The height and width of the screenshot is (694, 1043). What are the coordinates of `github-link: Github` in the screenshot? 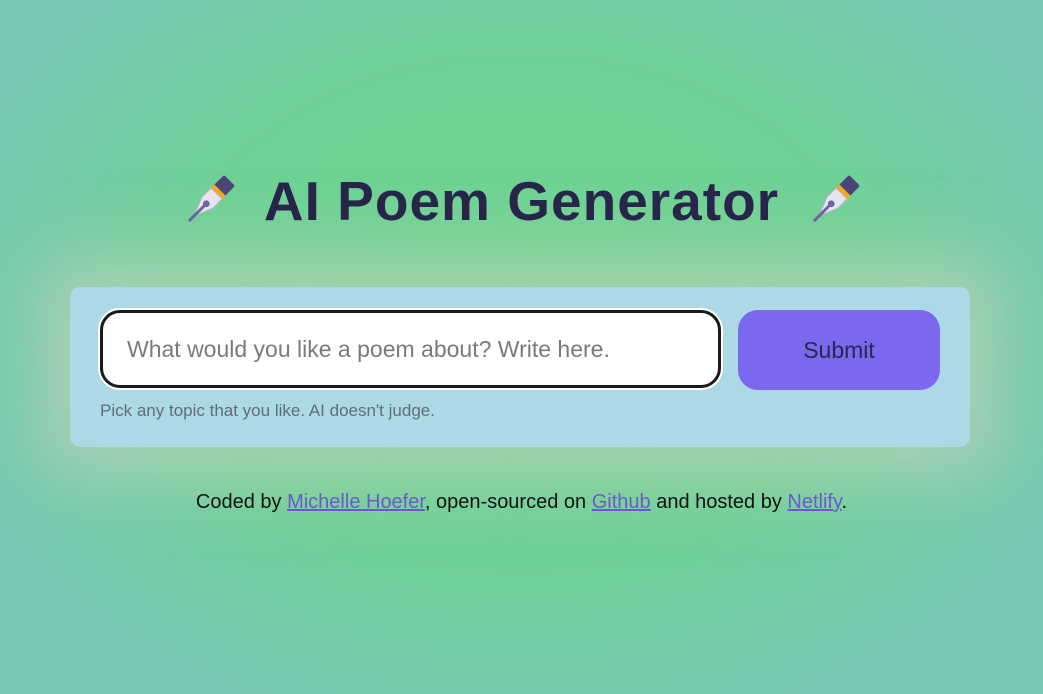 It's located at (621, 502).